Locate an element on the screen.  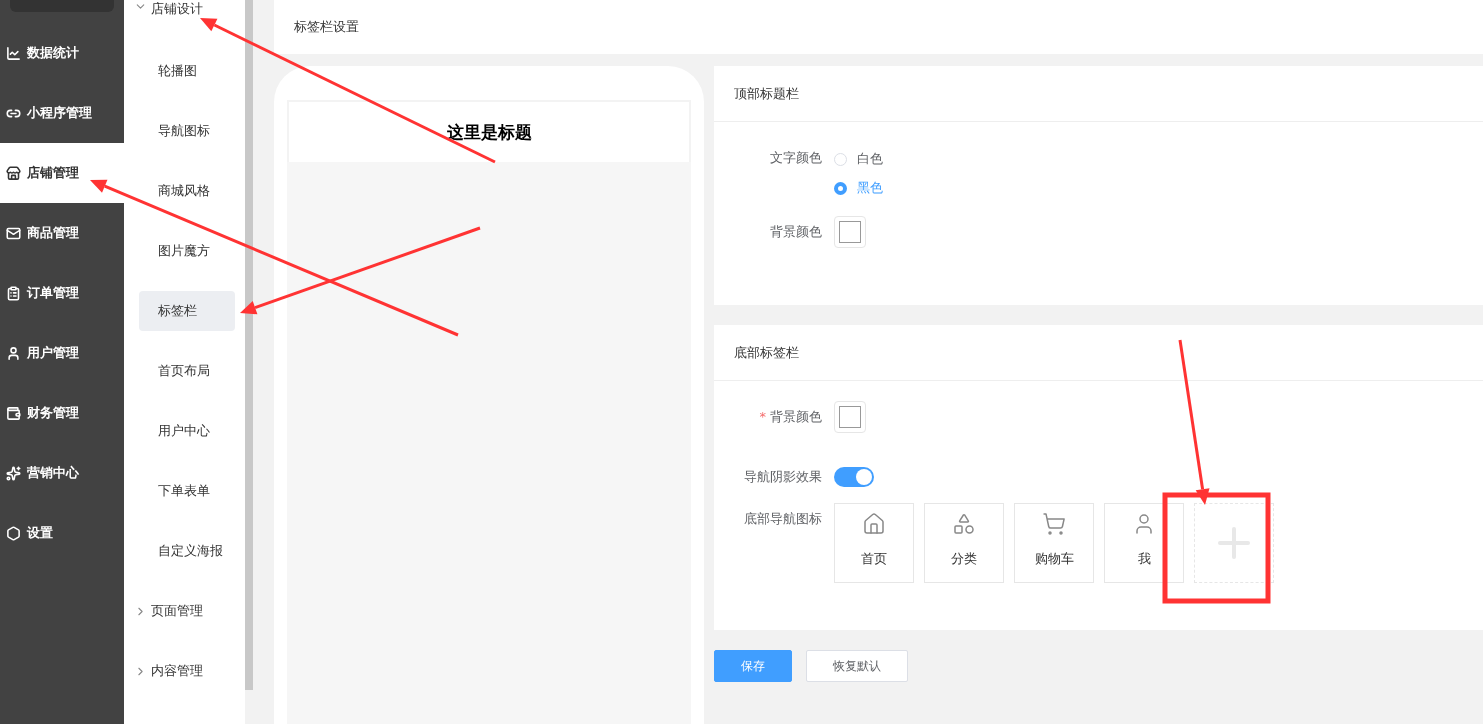
submenu-item: 图片魔方 is located at coordinates (187, 251).